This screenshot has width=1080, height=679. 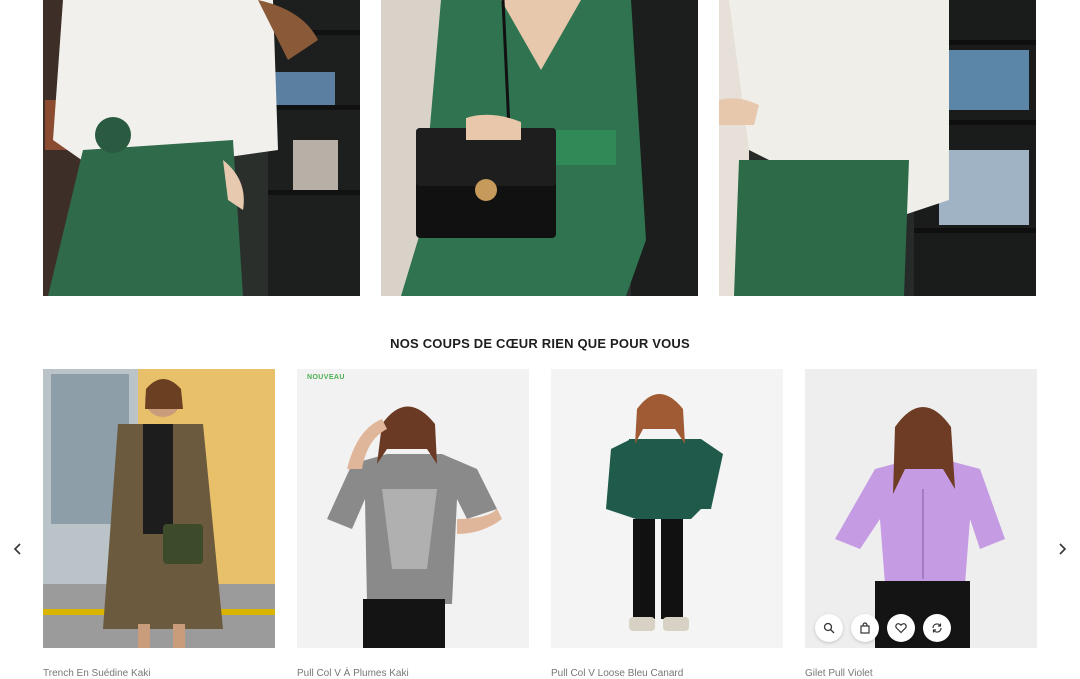 I want to click on compare-button, so click(x=937, y=628).